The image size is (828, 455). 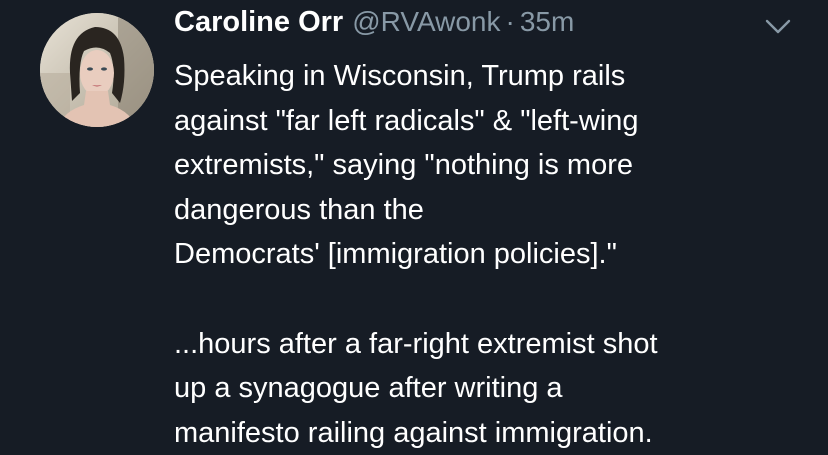 I want to click on tweet-header: Caroline Orr @RVAwonk · 35m, so click(x=374, y=26).